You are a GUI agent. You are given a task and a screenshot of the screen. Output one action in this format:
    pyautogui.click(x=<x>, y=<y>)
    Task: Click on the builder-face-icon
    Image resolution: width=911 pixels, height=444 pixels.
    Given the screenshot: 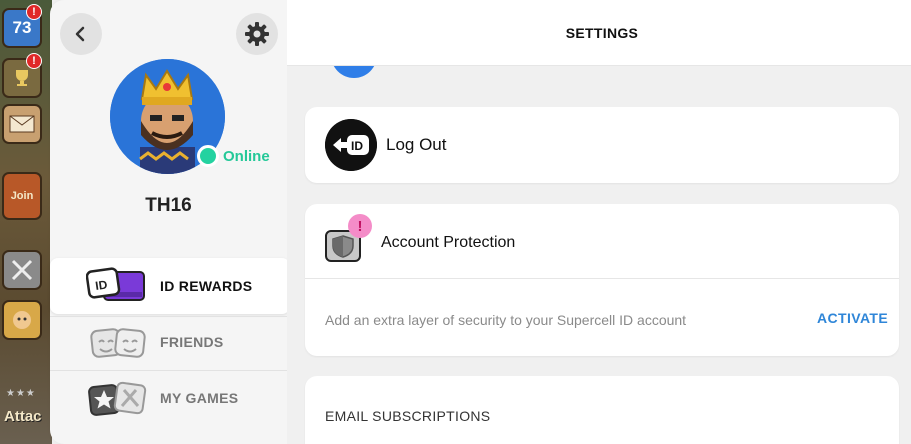 What is the action you would take?
    pyautogui.click(x=22, y=320)
    